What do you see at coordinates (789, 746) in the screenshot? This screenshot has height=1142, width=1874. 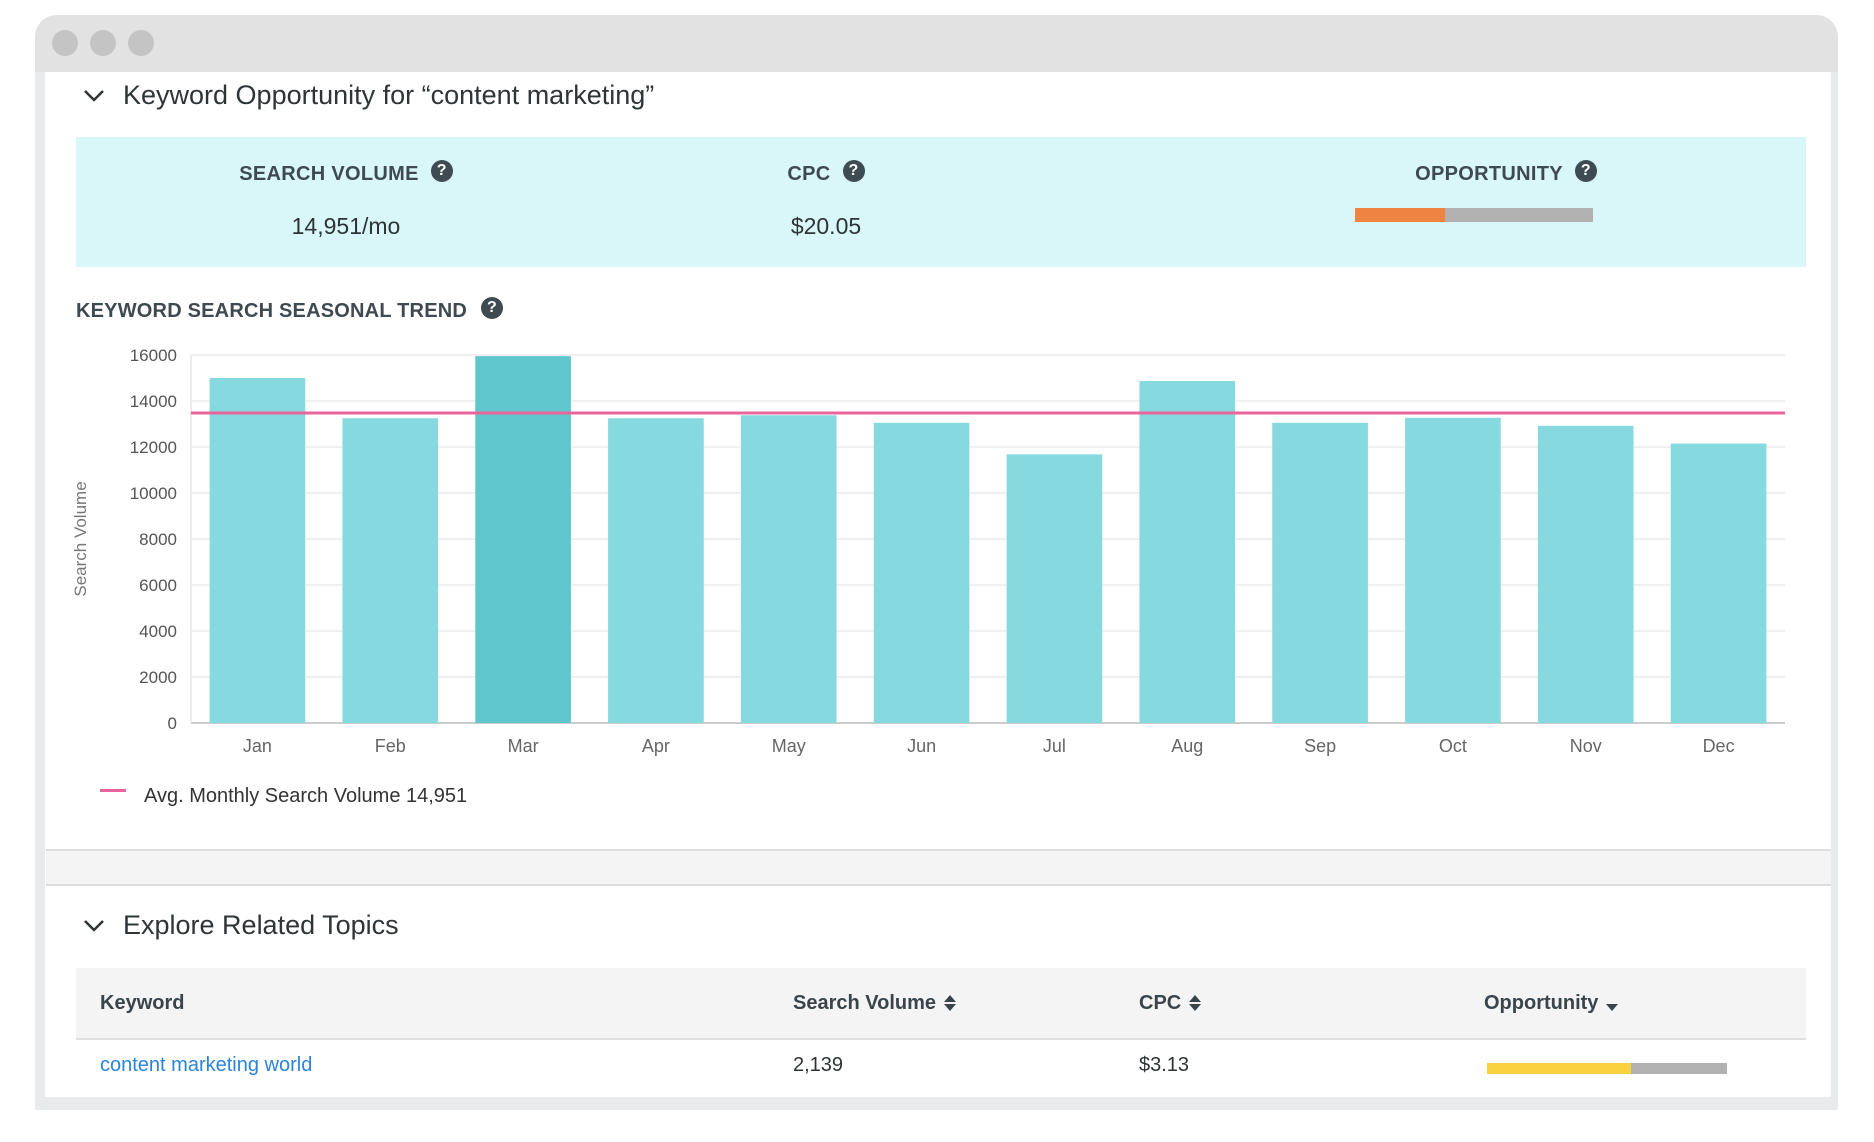 I see `x-tick-label: May` at bounding box center [789, 746].